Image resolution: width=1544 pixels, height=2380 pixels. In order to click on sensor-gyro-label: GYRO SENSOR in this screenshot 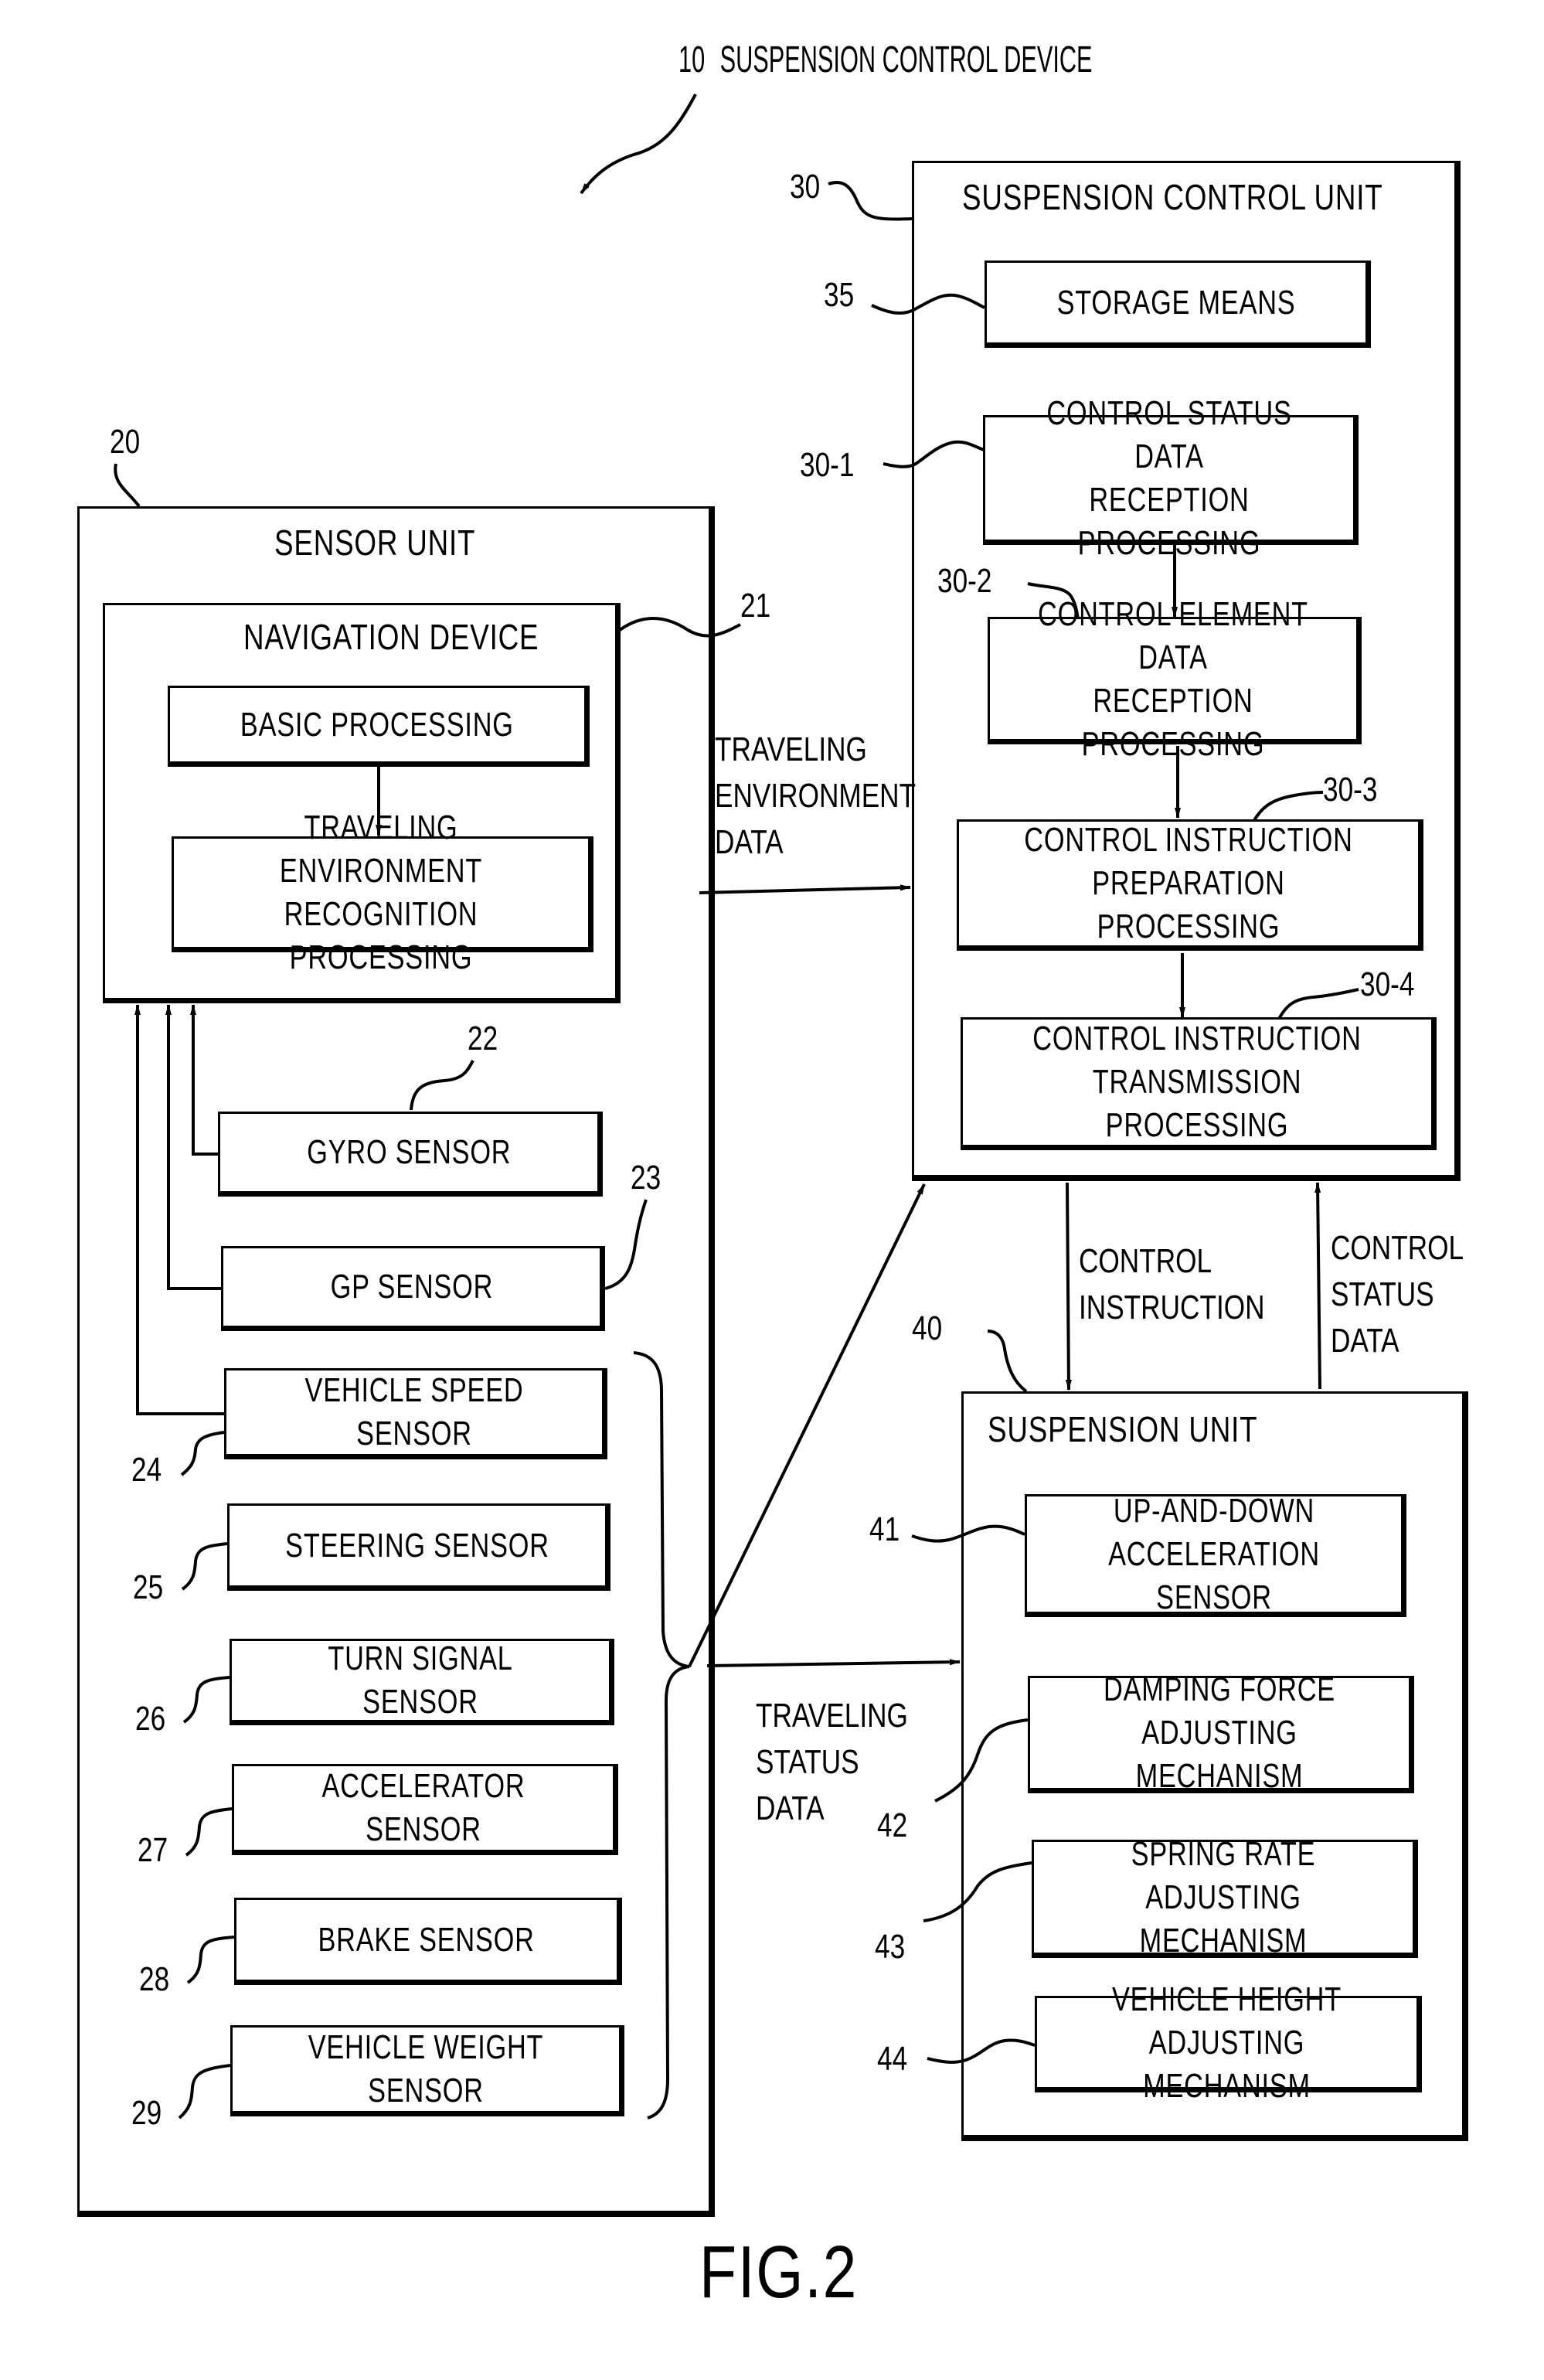, I will do `click(409, 1152)`.